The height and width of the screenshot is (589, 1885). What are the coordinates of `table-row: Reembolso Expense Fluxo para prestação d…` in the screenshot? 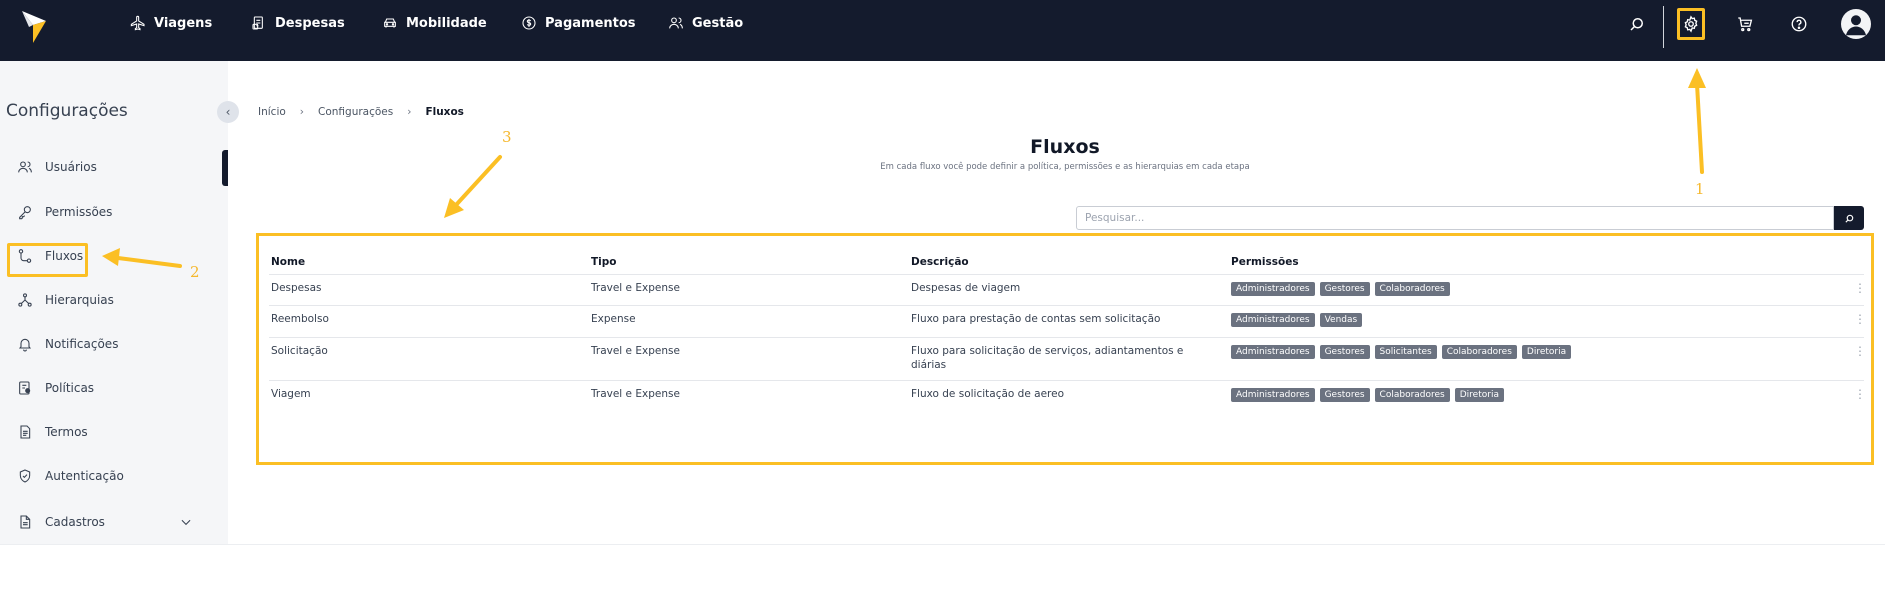 It's located at (1067, 321).